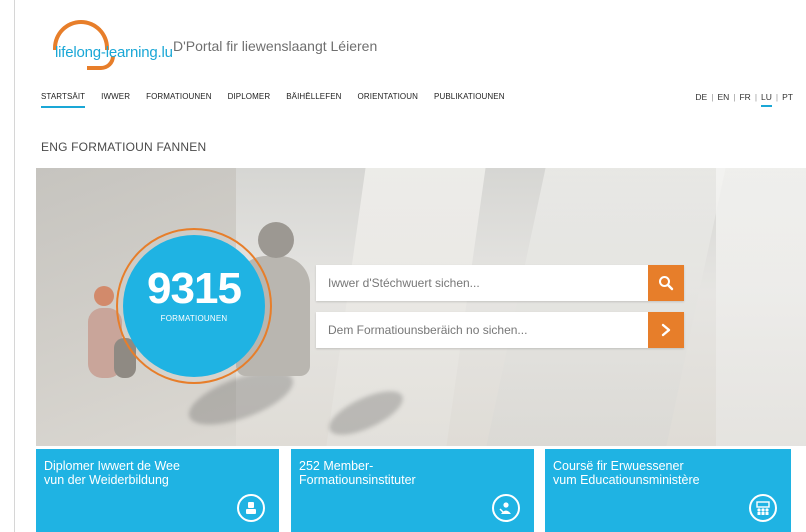 Image resolution: width=806 pixels, height=532 pixels. Describe the element at coordinates (357, 480) in the screenshot. I see `tile-line: Formatiounsinstituter` at that location.